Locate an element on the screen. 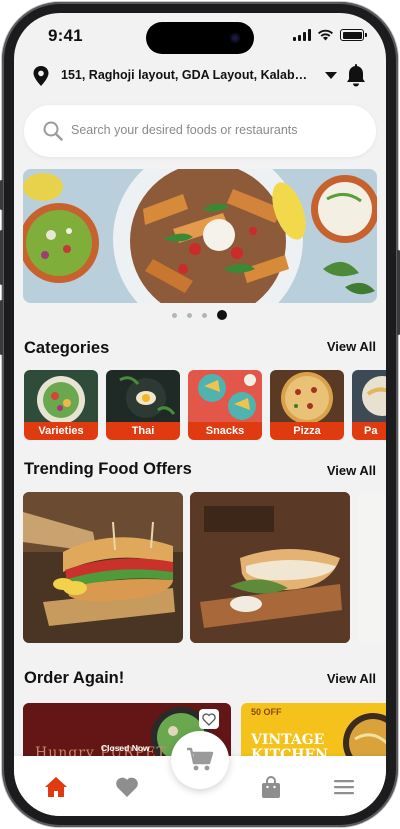  carousel-dot-active is located at coordinates (222, 315).